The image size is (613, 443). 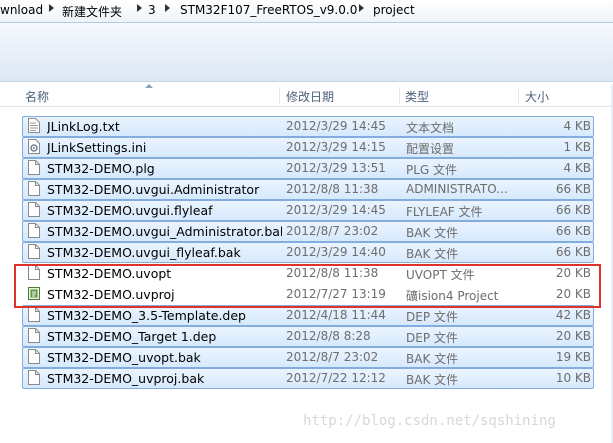 I want to click on file-type: PLG 文件, so click(x=432, y=170).